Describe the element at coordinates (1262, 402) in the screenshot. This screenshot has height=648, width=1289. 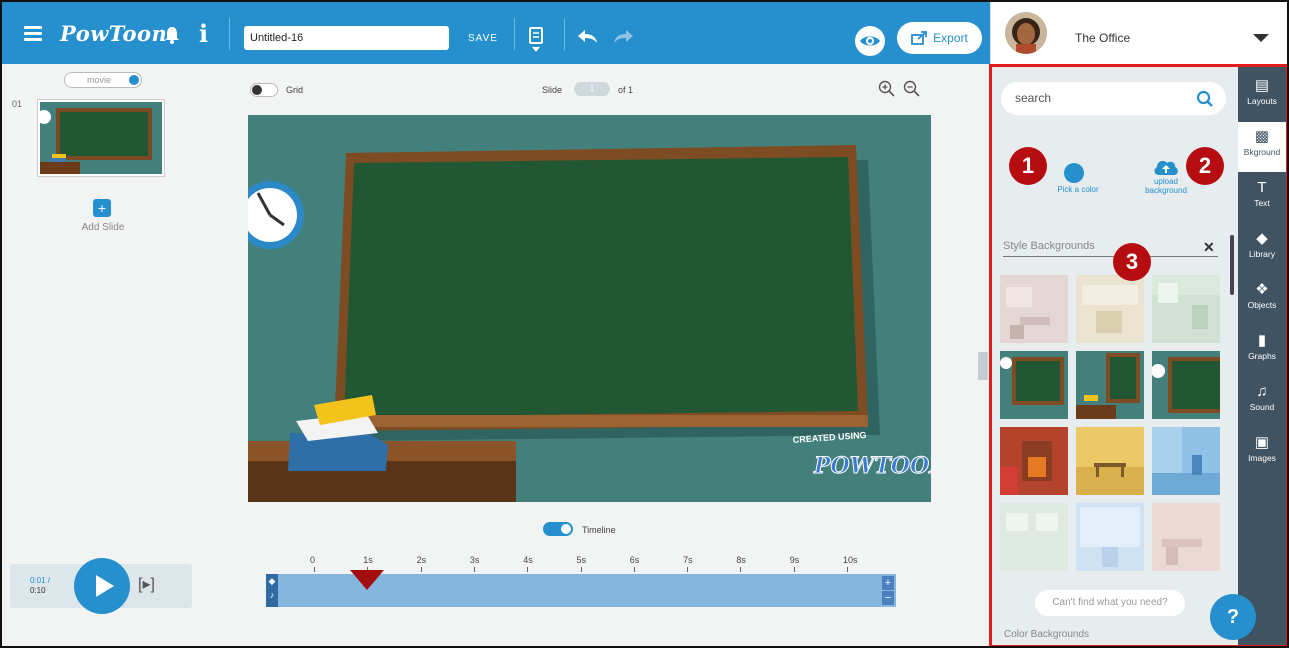
I see `nav-item-sound: ♫ Sound` at that location.